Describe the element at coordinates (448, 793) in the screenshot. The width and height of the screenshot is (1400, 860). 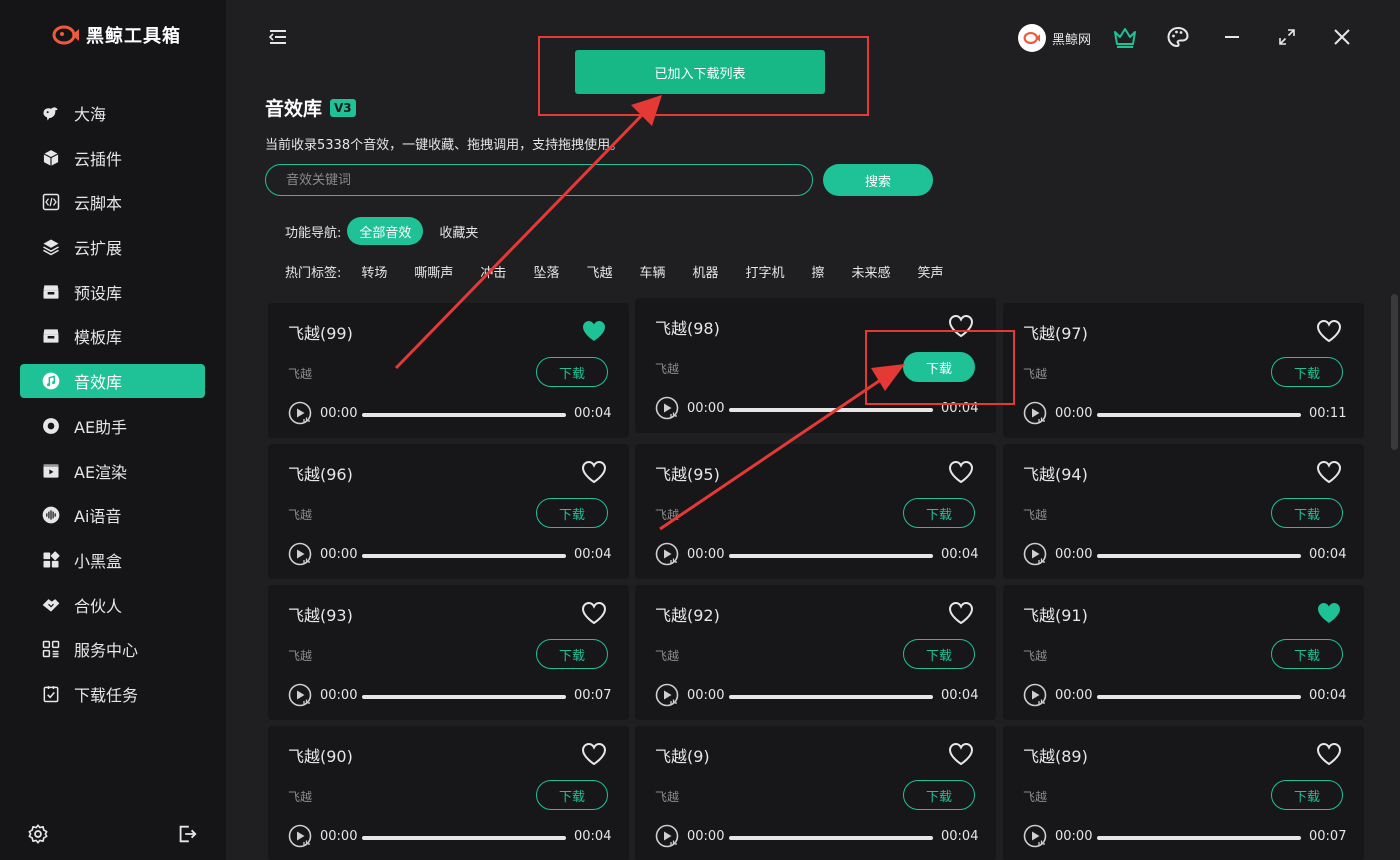
I see `sound-card: 飞越(90) 飞越 下载 00:00 00:04` at that location.